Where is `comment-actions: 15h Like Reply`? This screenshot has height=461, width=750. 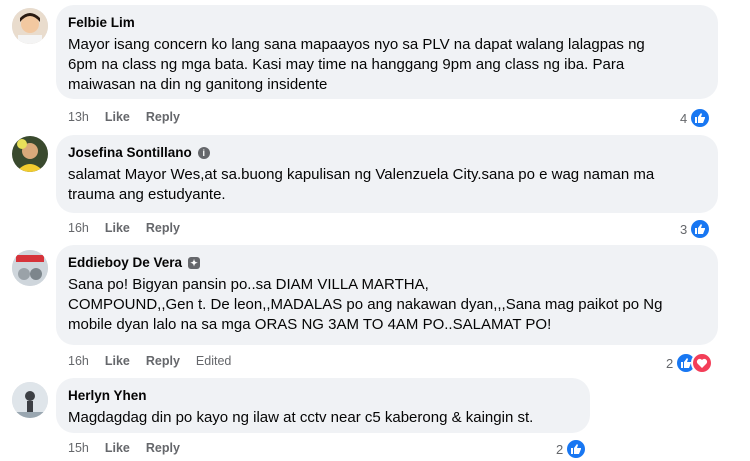 comment-actions: 15h Like Reply is located at coordinates (124, 448).